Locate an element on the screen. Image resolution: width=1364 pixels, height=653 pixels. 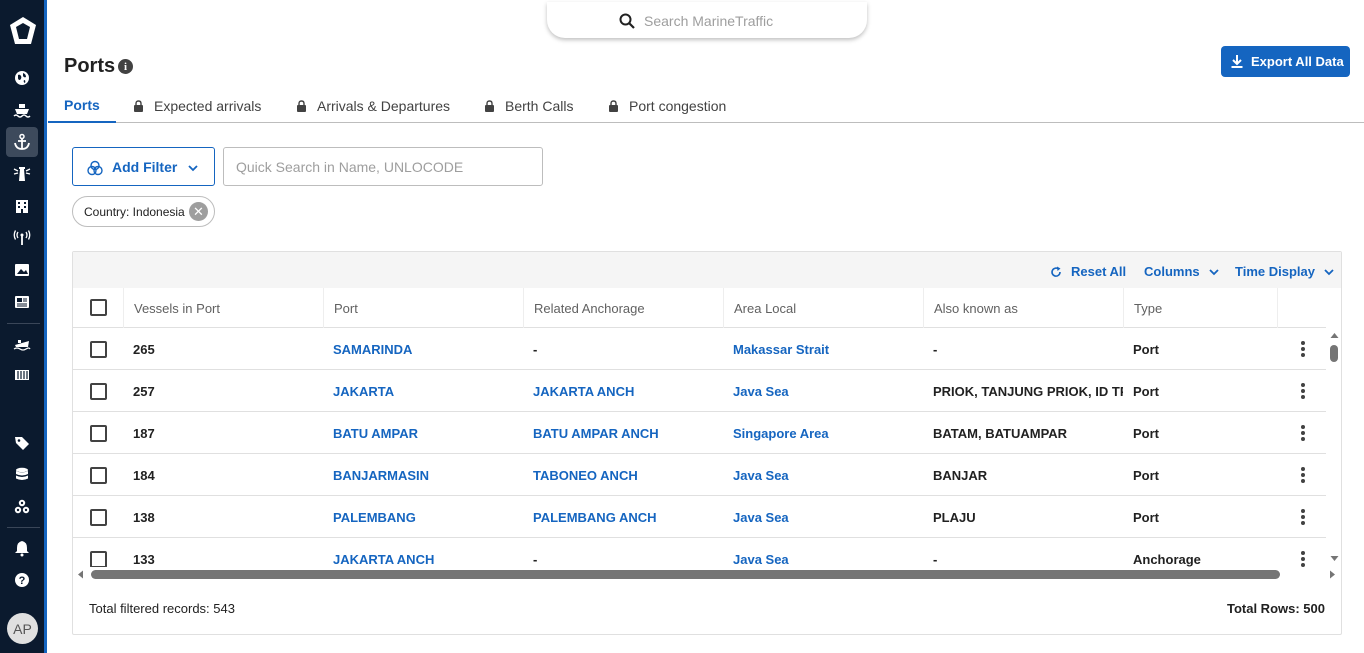
tab-label: Arrivals & Departures is located at coordinates (384, 105).